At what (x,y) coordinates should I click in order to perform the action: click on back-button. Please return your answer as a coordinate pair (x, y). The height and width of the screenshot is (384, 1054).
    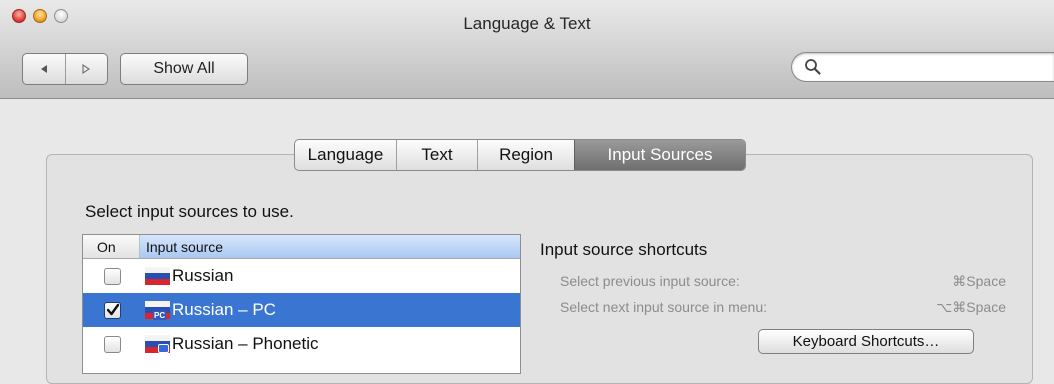
    Looking at the image, I should click on (44, 69).